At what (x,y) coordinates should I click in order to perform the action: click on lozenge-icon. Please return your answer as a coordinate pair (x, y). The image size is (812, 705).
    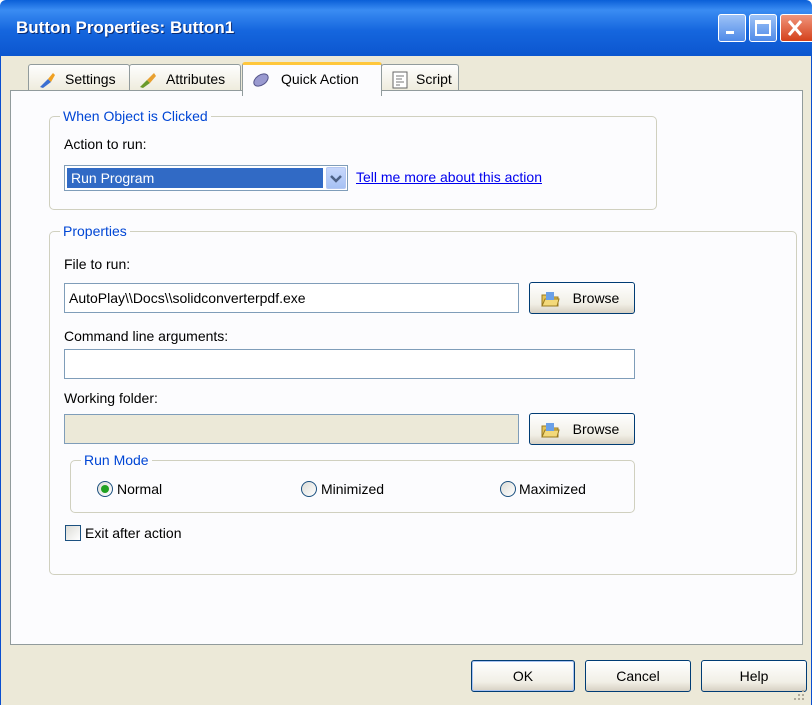
    Looking at the image, I should click on (261, 80).